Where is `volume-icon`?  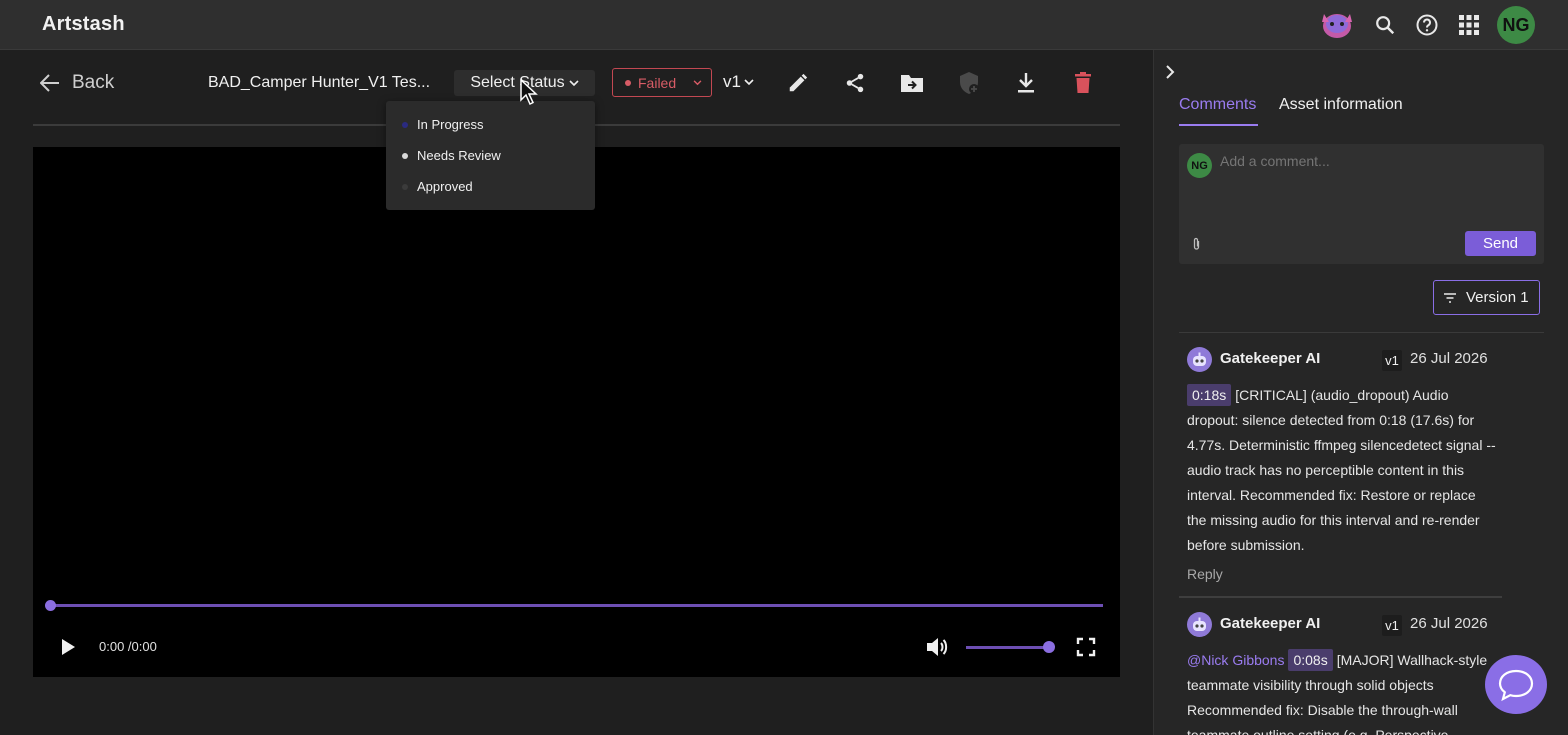
volume-icon is located at coordinates (937, 647).